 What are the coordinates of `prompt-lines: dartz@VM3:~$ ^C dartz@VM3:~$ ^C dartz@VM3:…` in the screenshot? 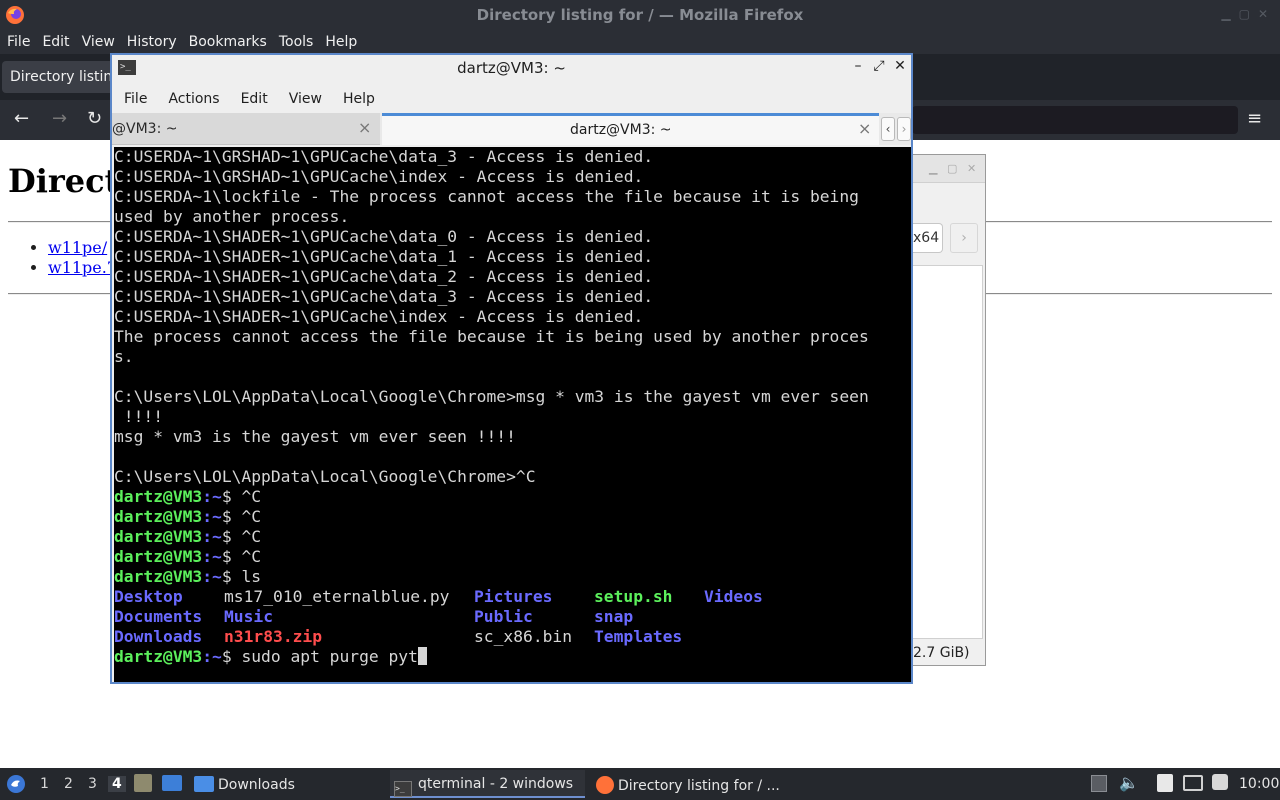 It's located at (512, 537).